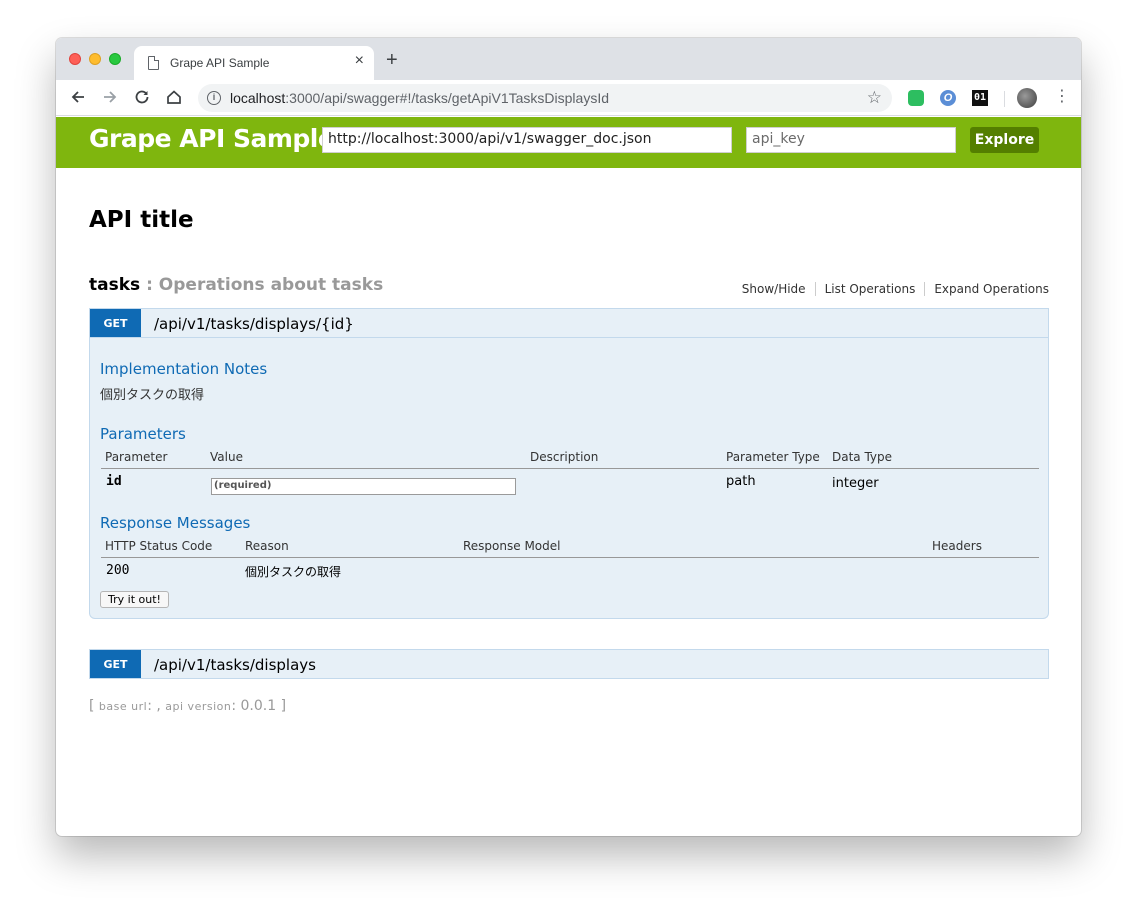  I want to click on api-version-value: : 0.0.1, so click(254, 706).